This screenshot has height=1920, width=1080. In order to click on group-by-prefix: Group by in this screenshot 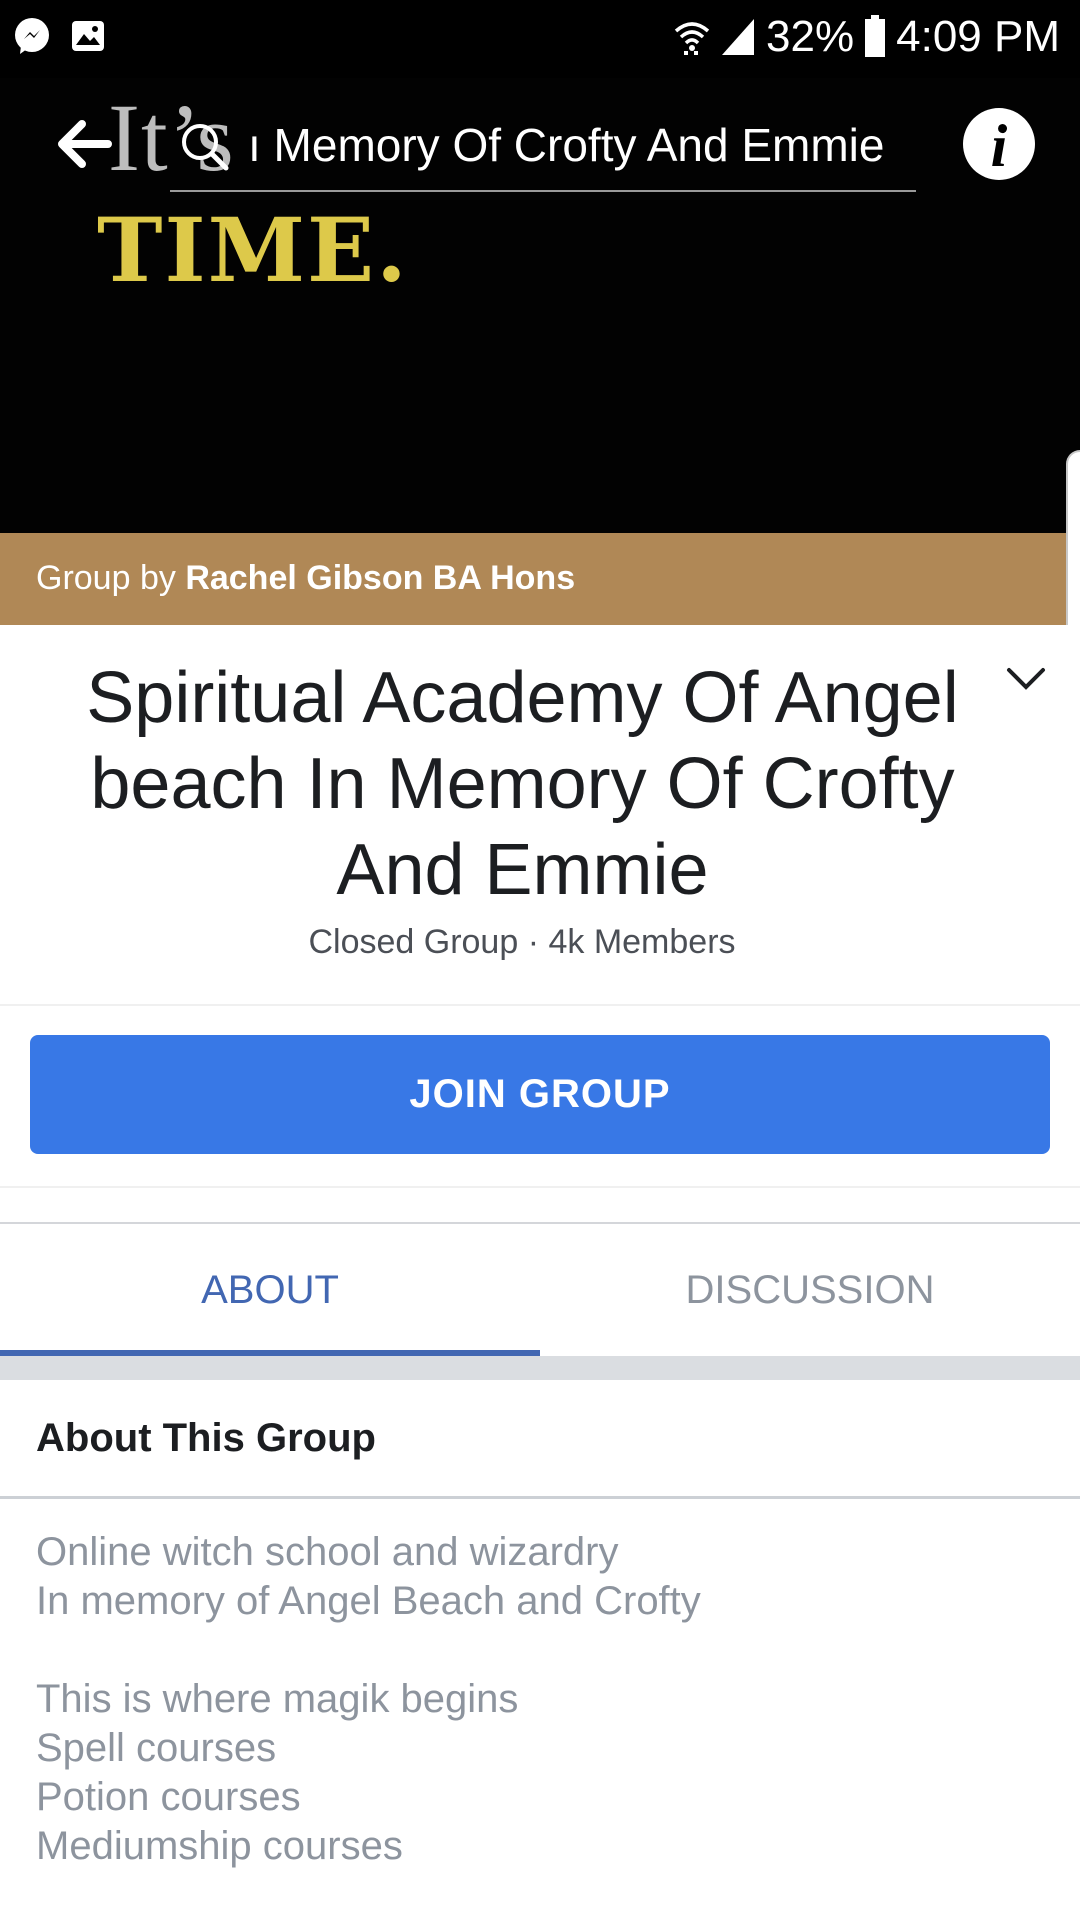, I will do `click(106, 578)`.